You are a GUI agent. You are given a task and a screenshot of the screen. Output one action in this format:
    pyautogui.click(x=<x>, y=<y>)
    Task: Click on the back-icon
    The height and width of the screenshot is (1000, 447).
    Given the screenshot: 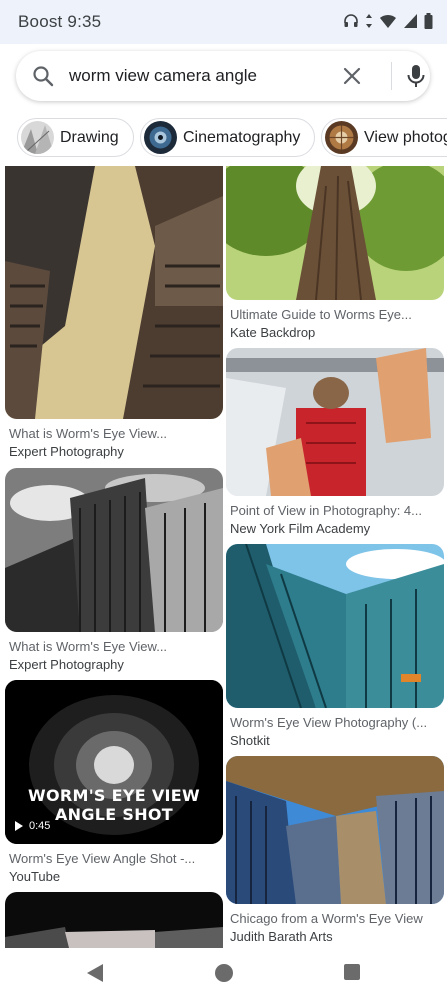 What is the action you would take?
    pyautogui.click(x=95, y=973)
    